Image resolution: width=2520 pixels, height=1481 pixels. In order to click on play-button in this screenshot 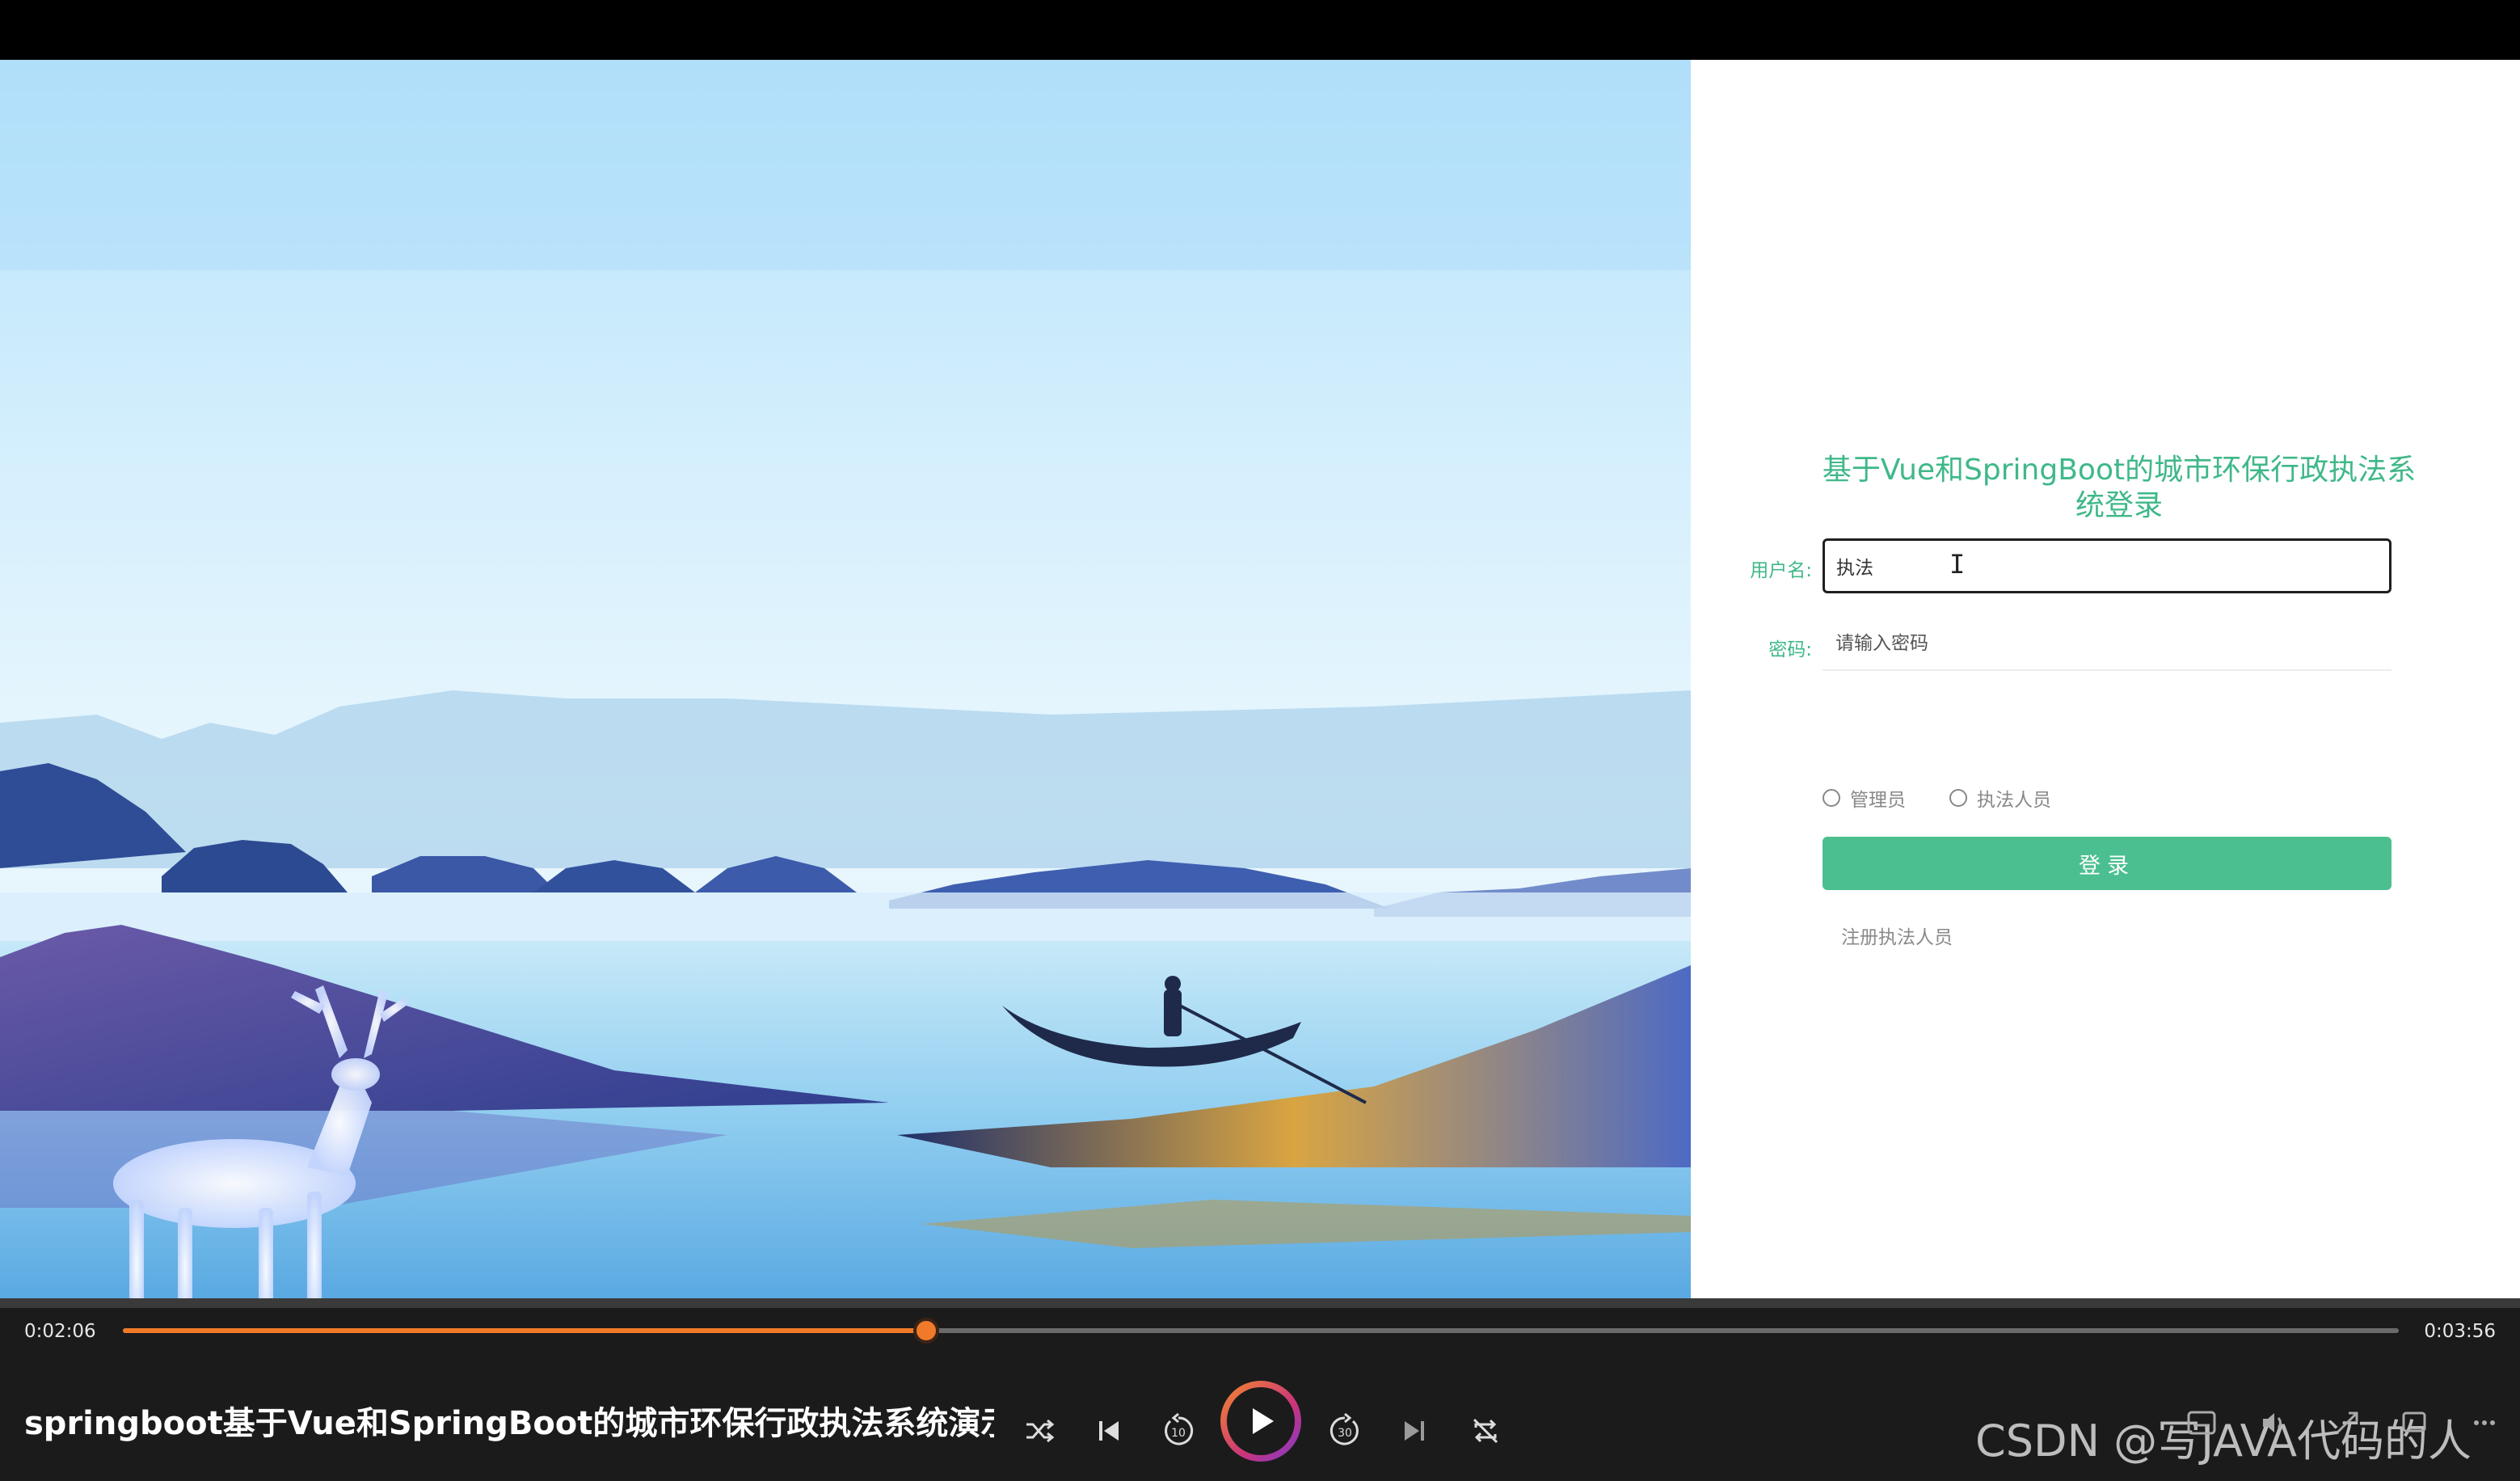, I will do `click(1260, 1421)`.